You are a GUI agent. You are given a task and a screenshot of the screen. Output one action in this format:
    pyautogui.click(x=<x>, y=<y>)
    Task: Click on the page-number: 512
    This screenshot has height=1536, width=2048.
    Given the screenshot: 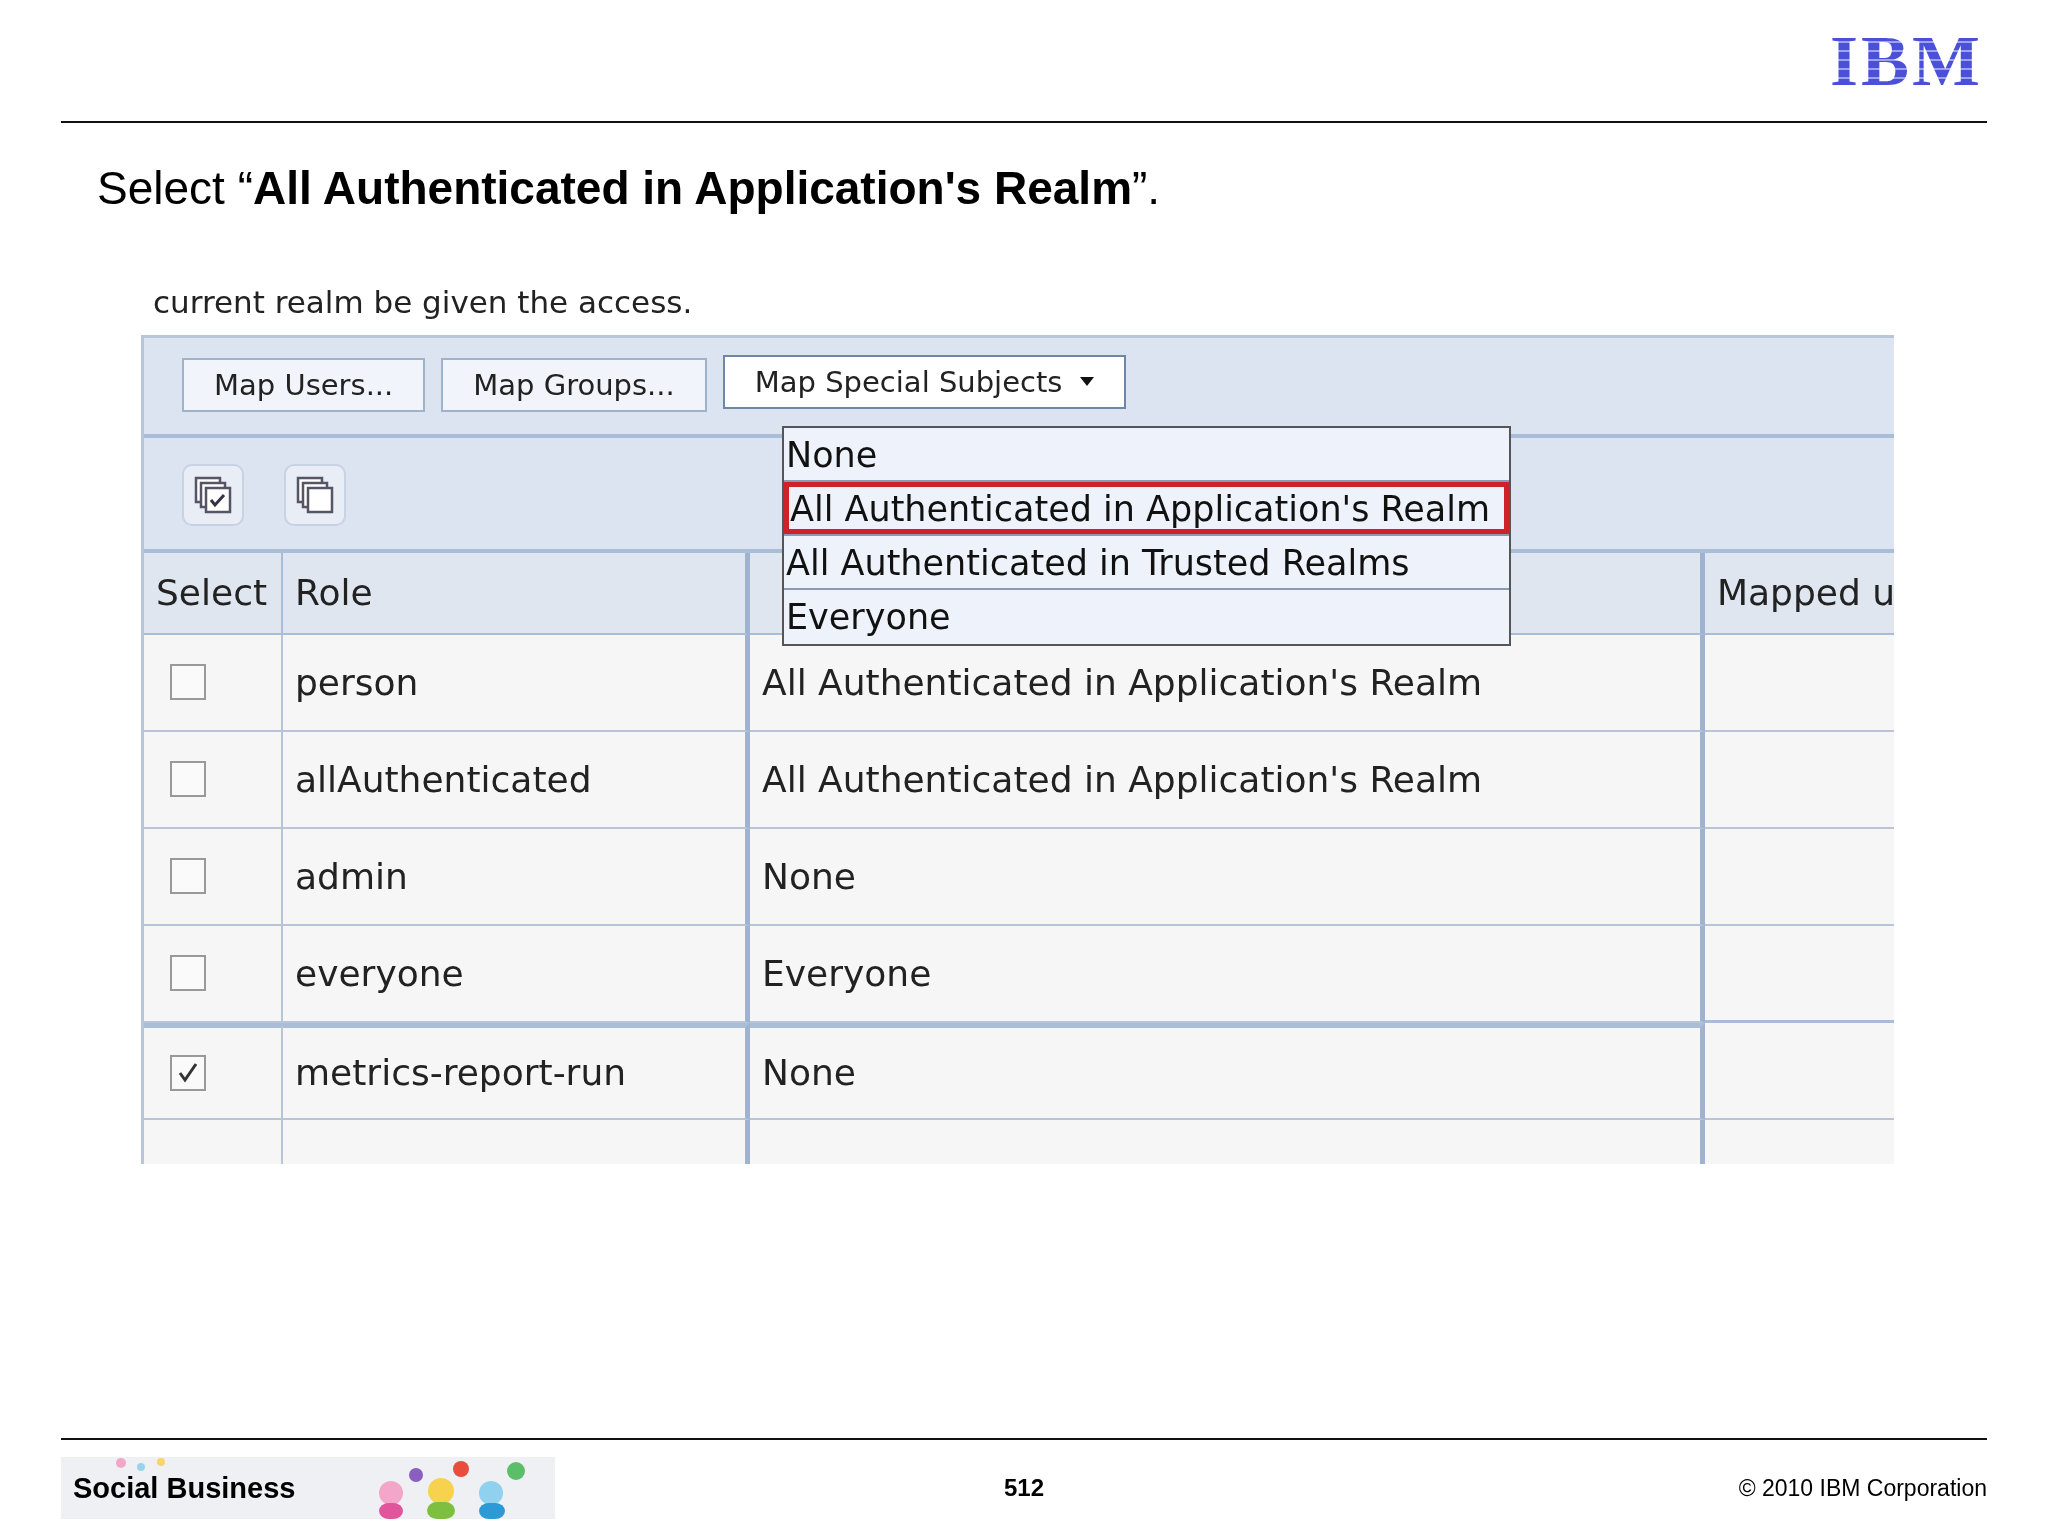 What is the action you would take?
    pyautogui.click(x=1024, y=1488)
    